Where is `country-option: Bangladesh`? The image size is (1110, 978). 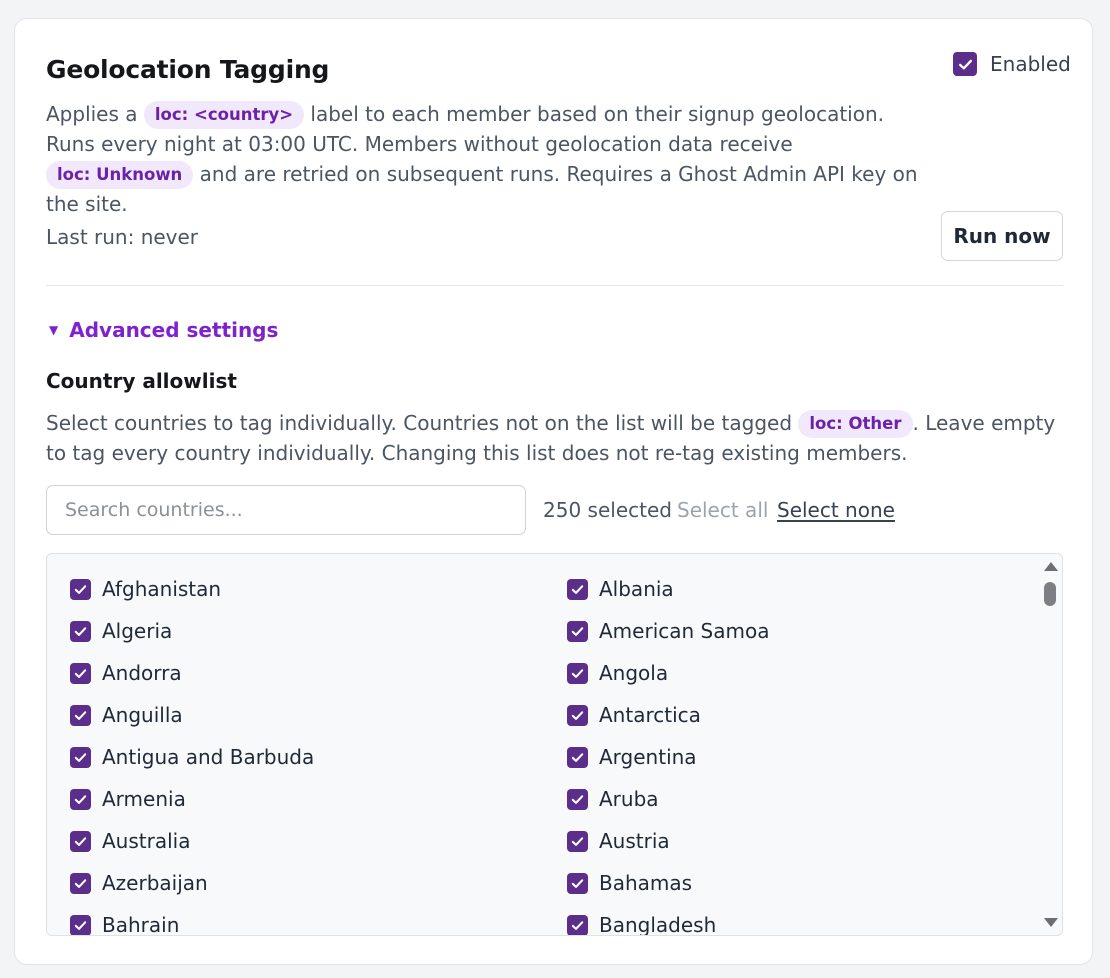
country-option: Bangladesh is located at coordinates (642, 924).